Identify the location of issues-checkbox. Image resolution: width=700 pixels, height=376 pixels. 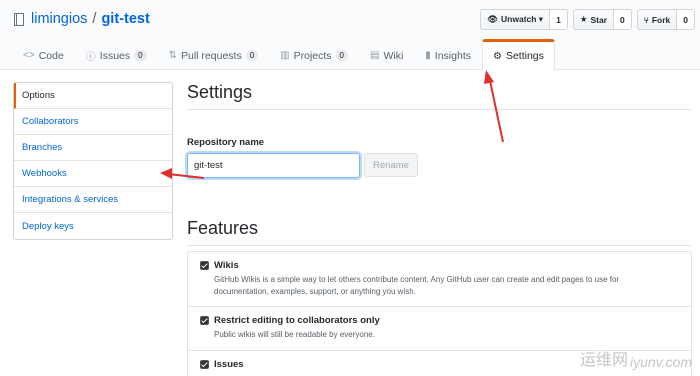
(204, 364).